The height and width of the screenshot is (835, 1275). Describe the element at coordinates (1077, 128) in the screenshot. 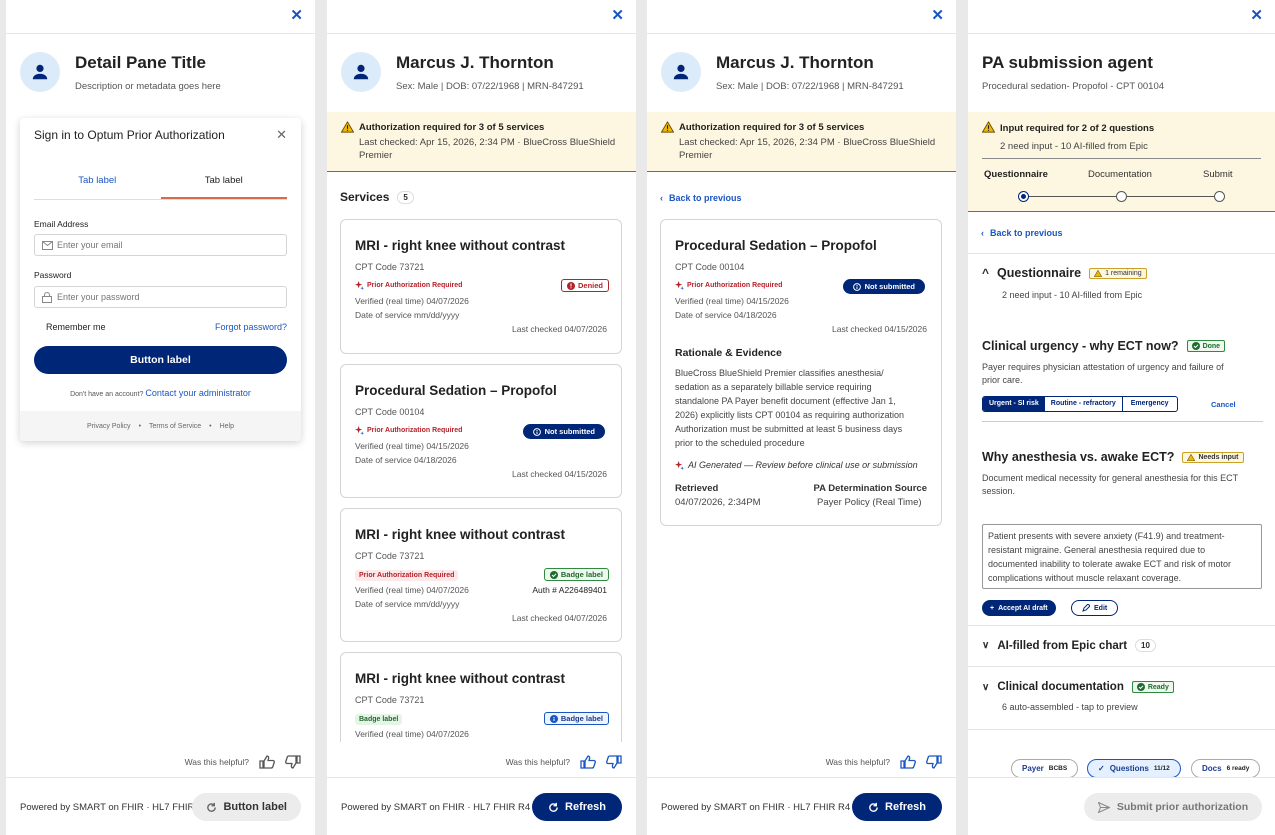

I see `alert-title: Input required for 2 of 2 questions` at that location.